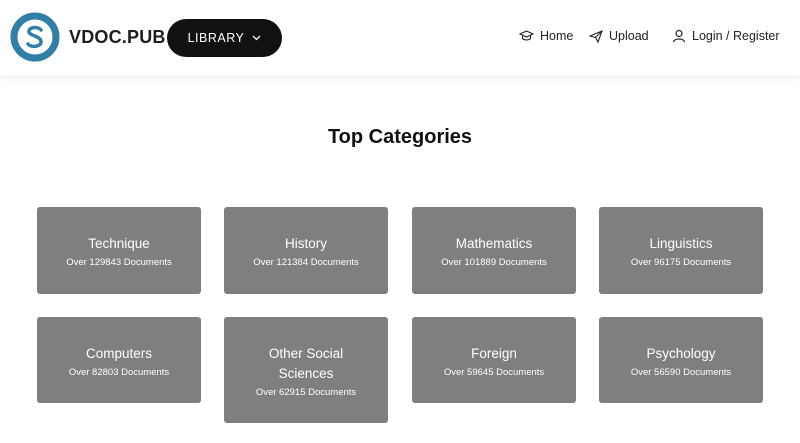  I want to click on category-count: Over 62915 Documents, so click(306, 392).